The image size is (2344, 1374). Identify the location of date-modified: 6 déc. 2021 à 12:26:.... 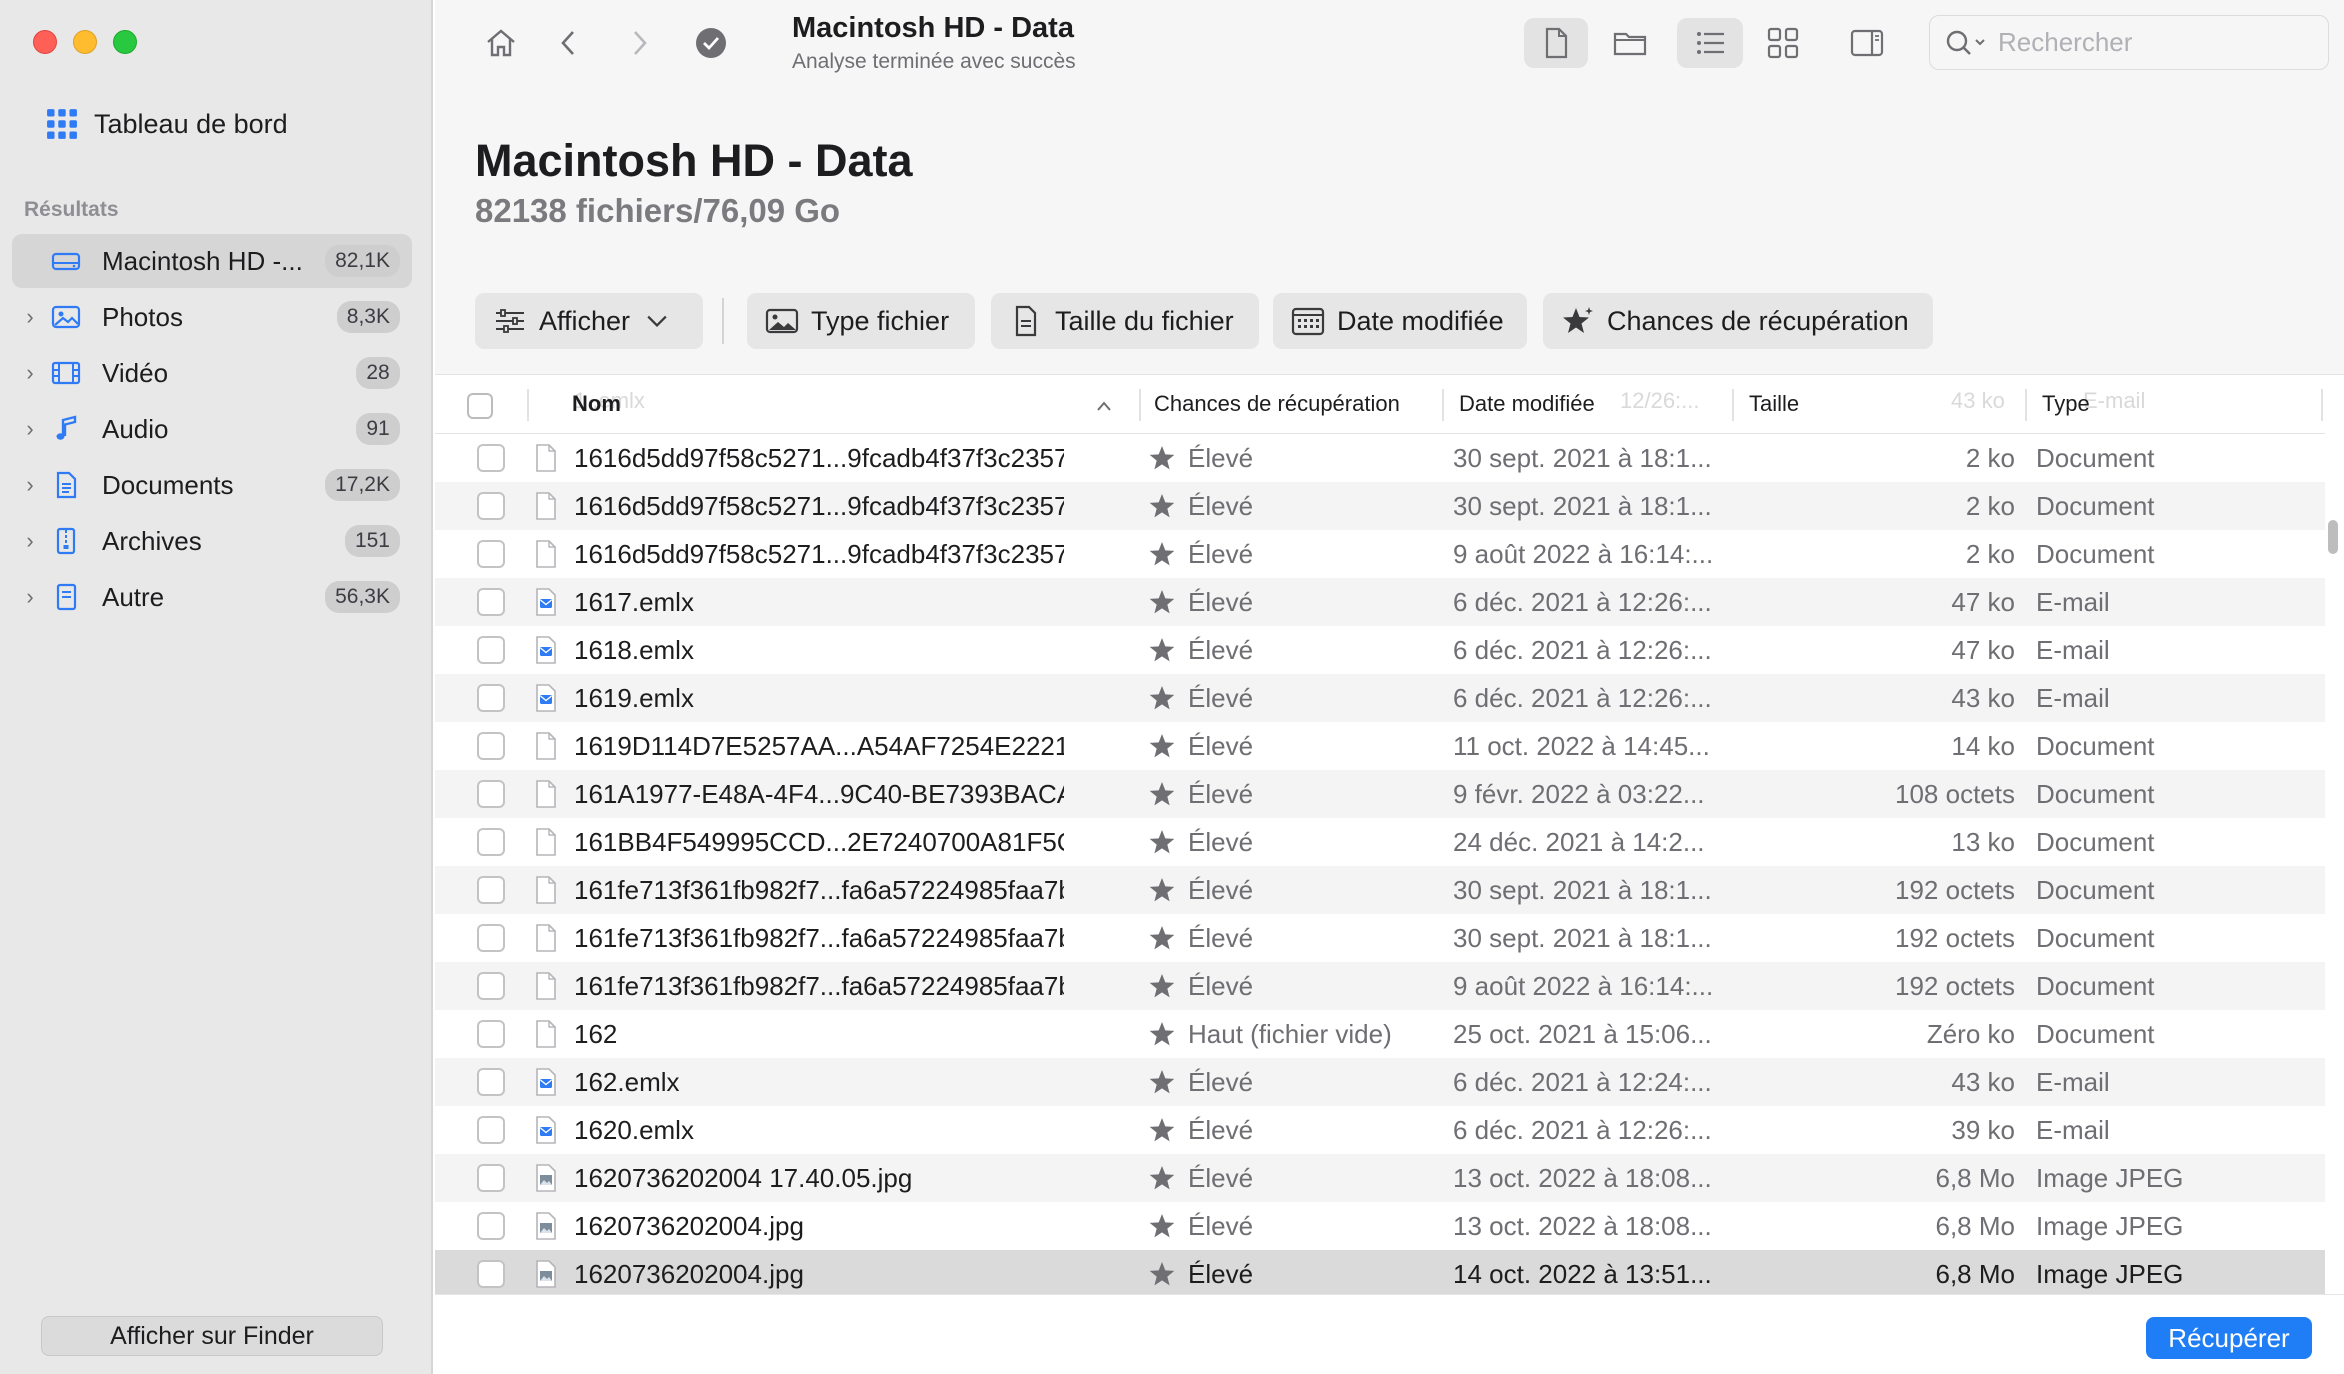
(1582, 697).